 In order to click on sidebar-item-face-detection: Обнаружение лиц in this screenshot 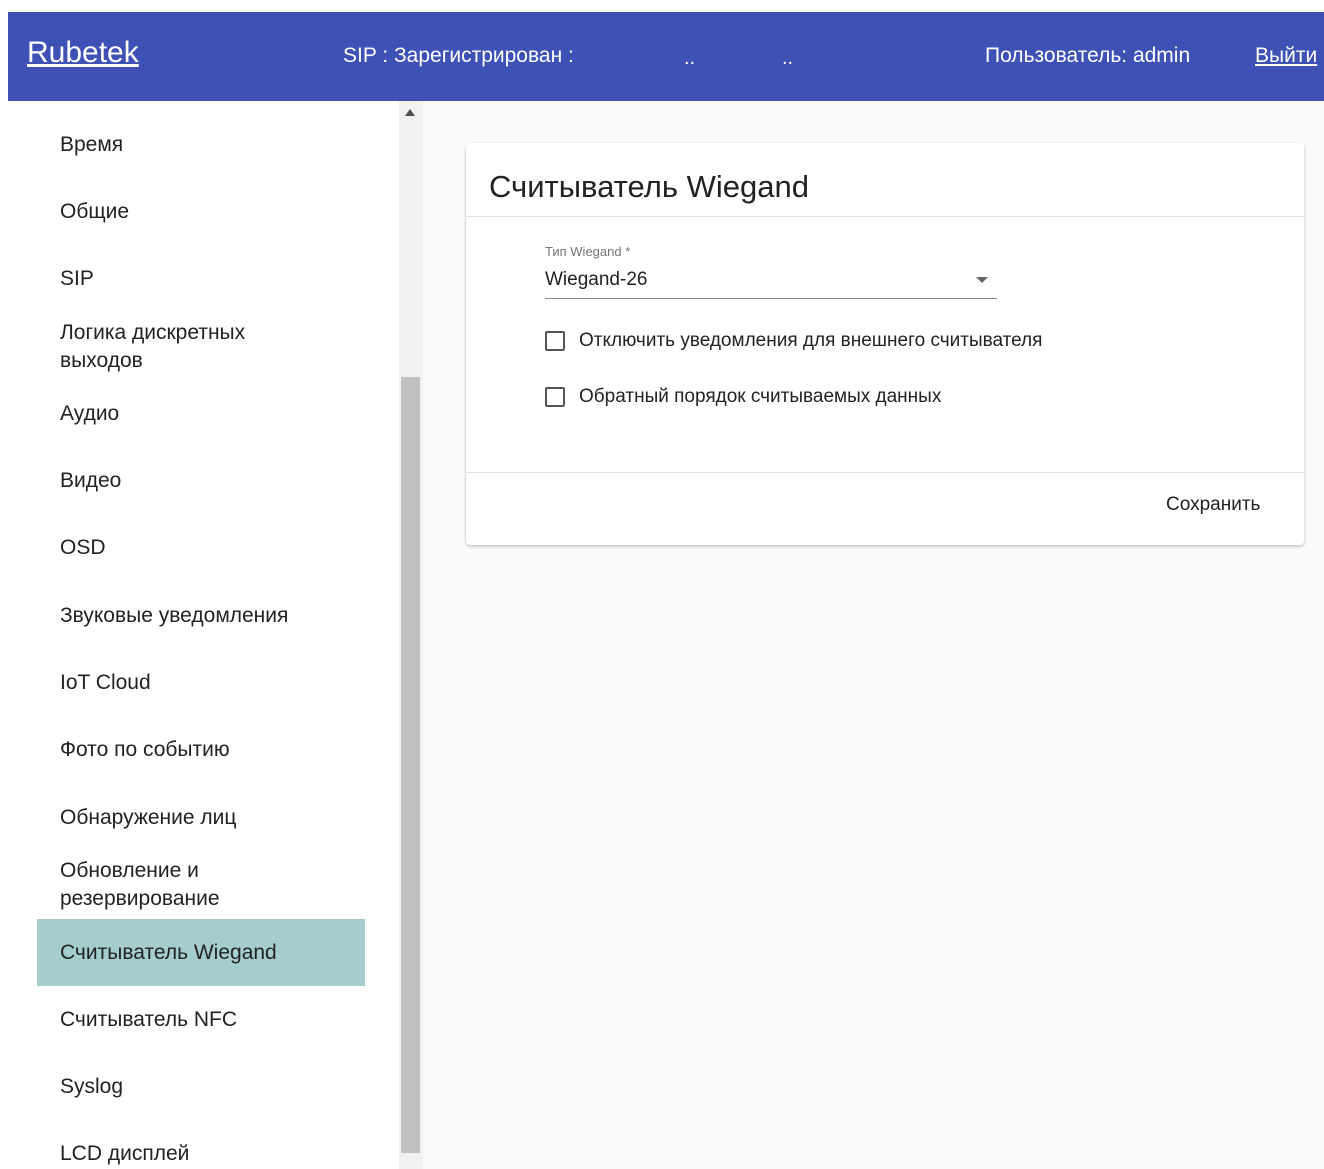, I will do `click(201, 818)`.